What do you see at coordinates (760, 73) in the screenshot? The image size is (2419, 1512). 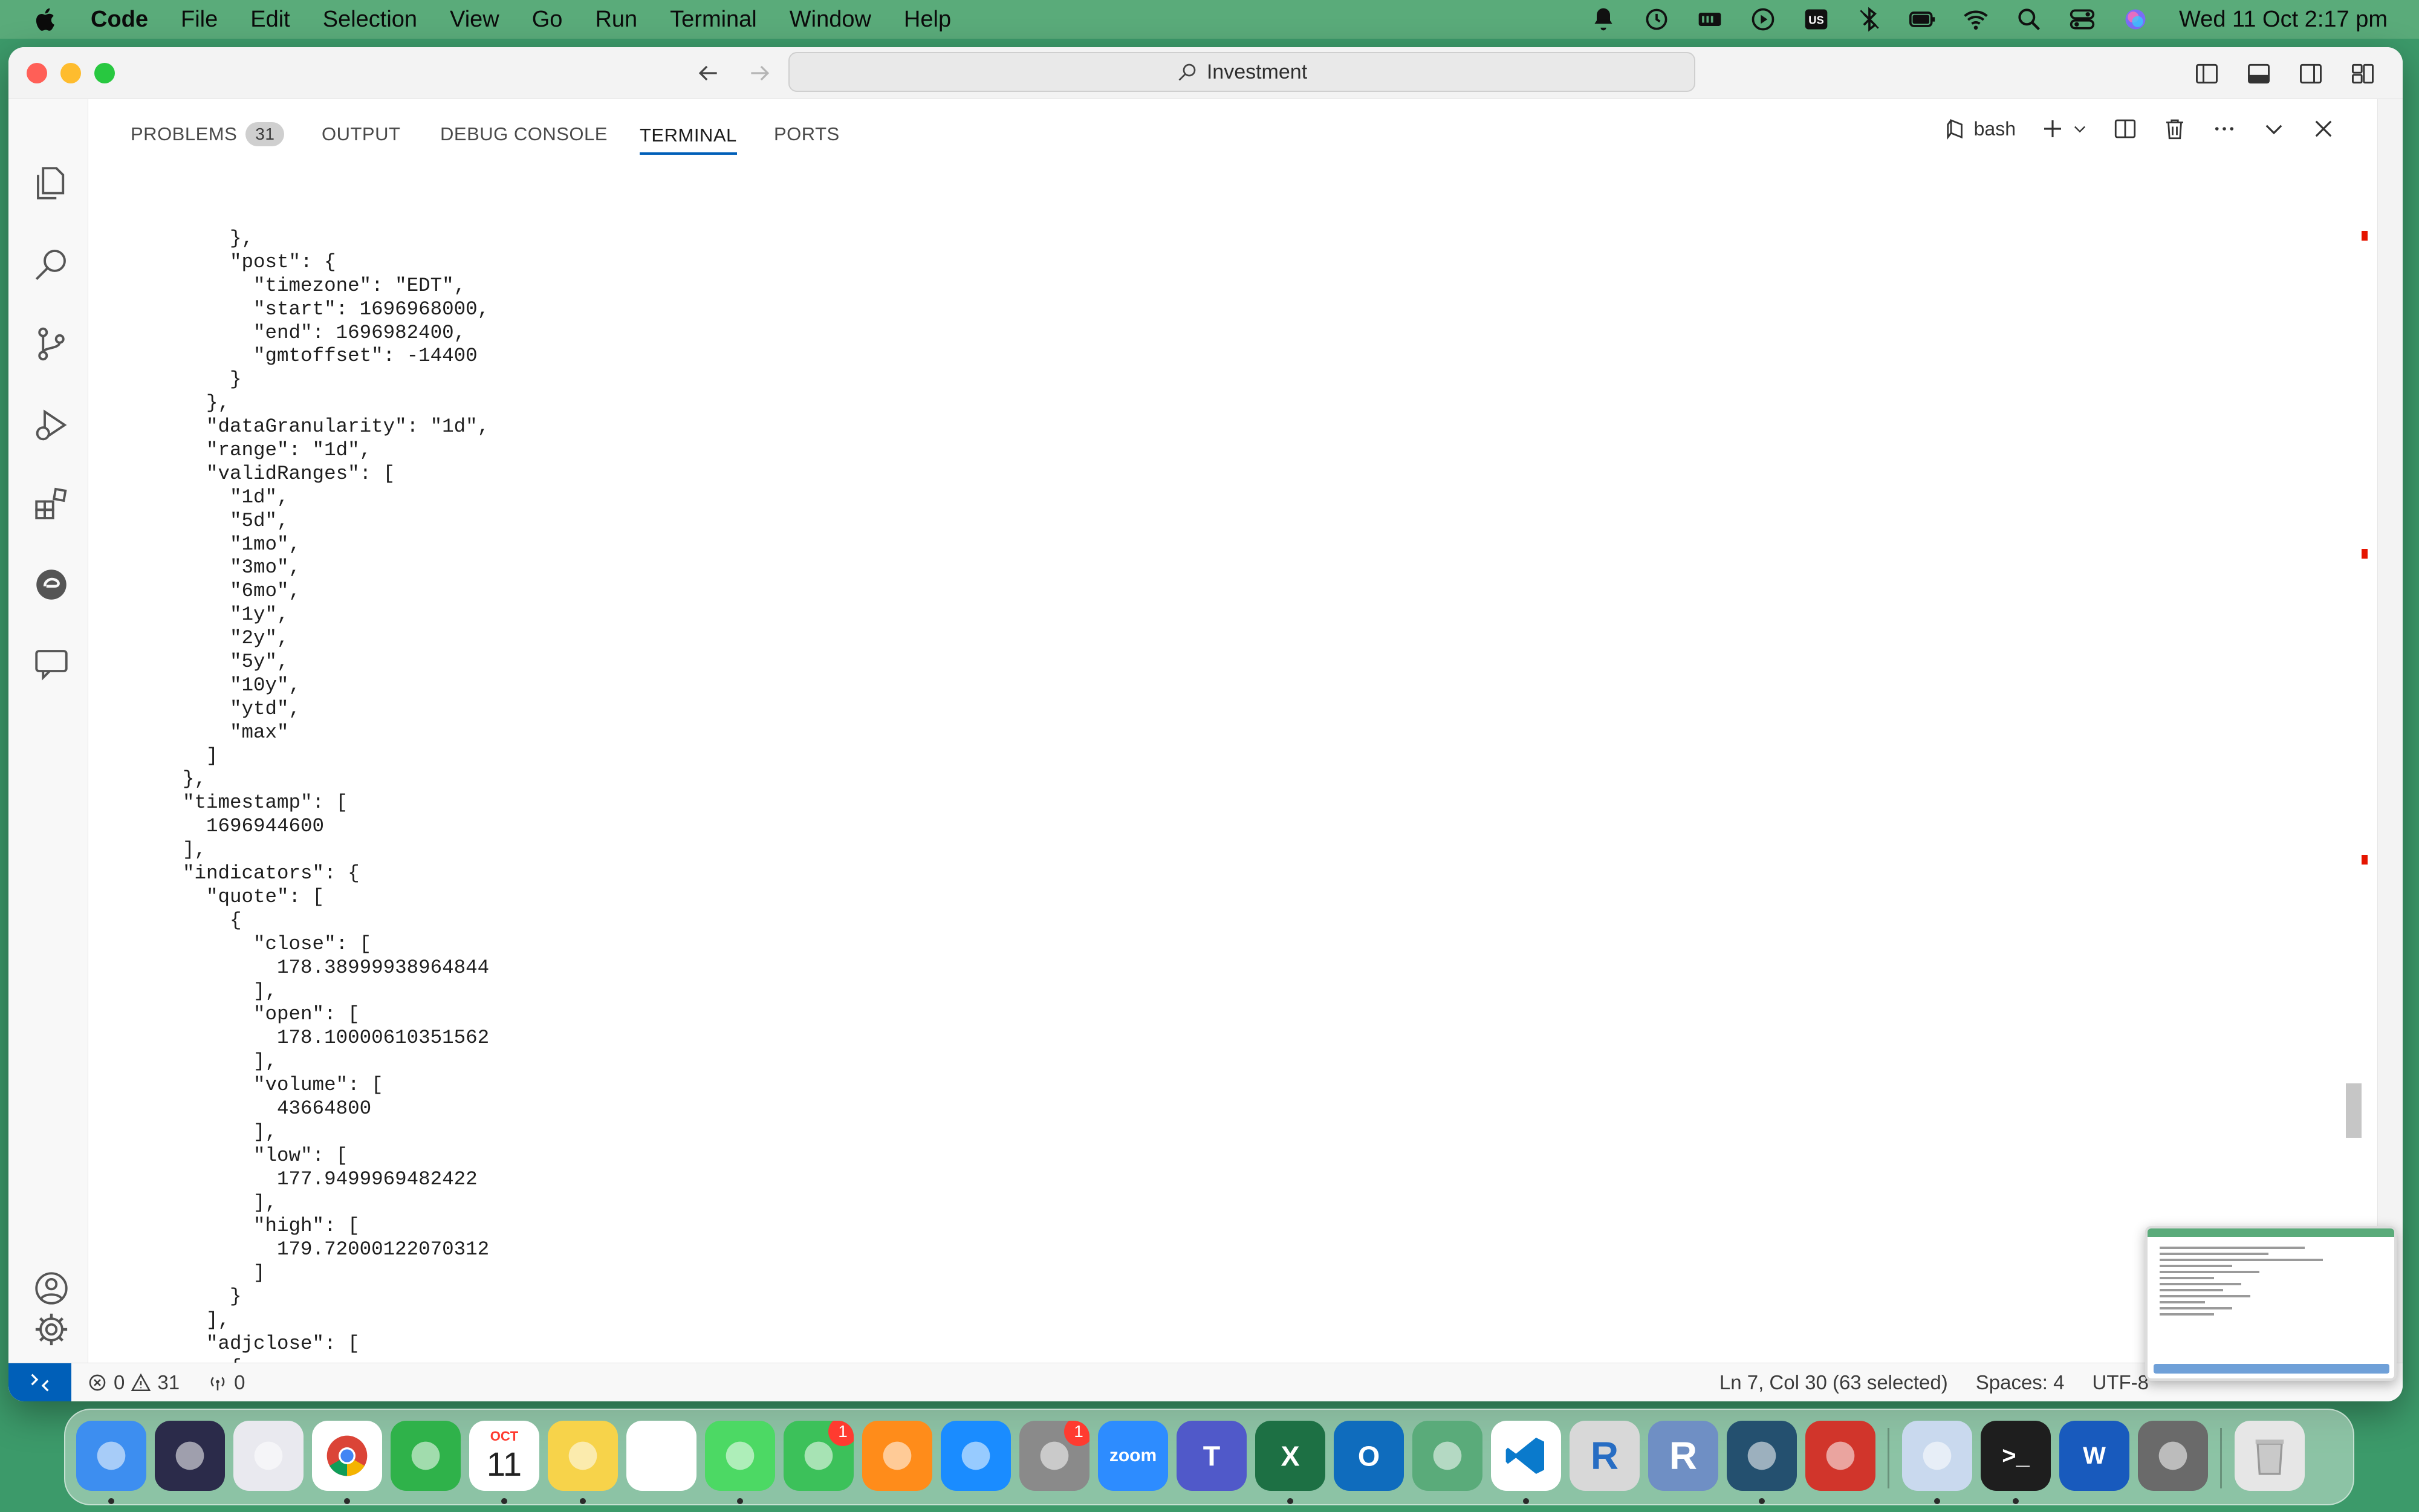 I see `go-forward-icon` at bounding box center [760, 73].